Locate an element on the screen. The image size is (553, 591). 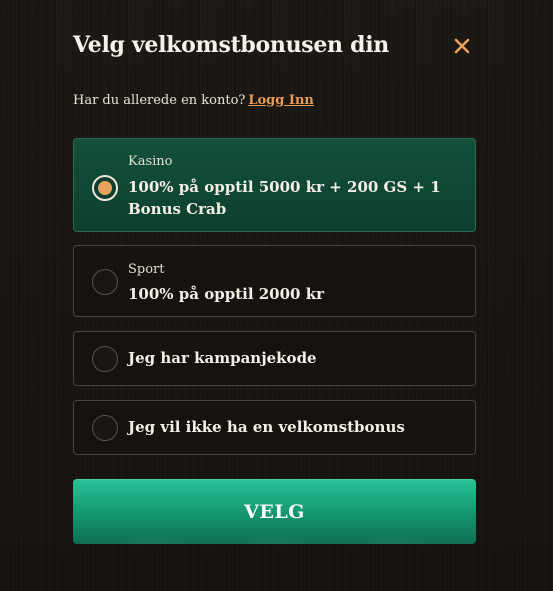
option-label: Jeg har kampanjekode is located at coordinates (222, 358).